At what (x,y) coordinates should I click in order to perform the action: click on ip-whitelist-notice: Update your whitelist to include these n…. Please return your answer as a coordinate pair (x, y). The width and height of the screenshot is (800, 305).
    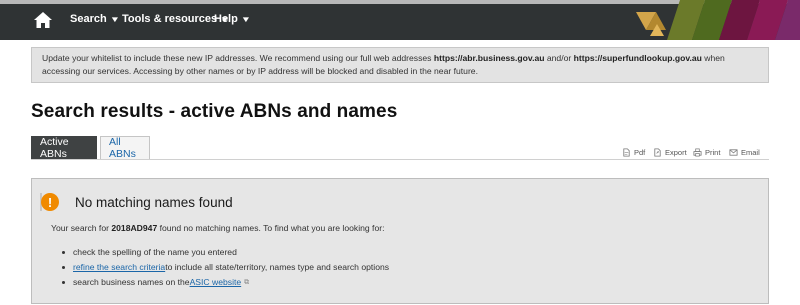
    Looking at the image, I should click on (400, 65).